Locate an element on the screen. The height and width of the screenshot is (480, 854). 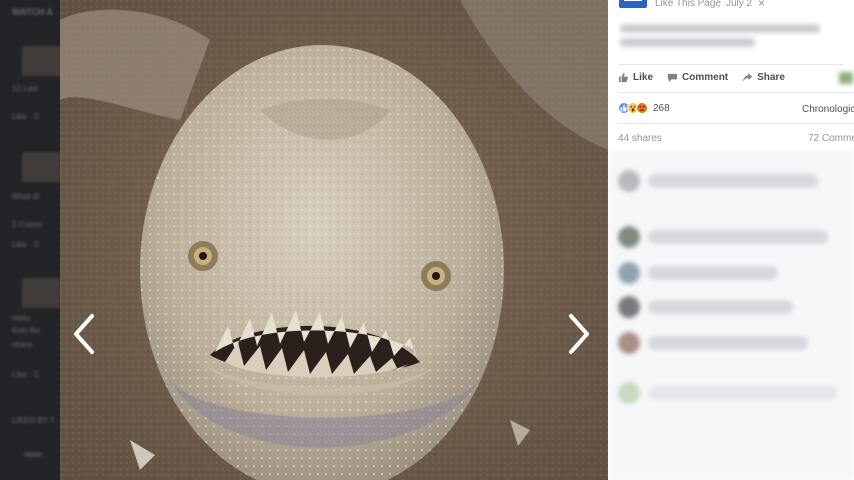
feed-label: share is located at coordinates (22, 344).